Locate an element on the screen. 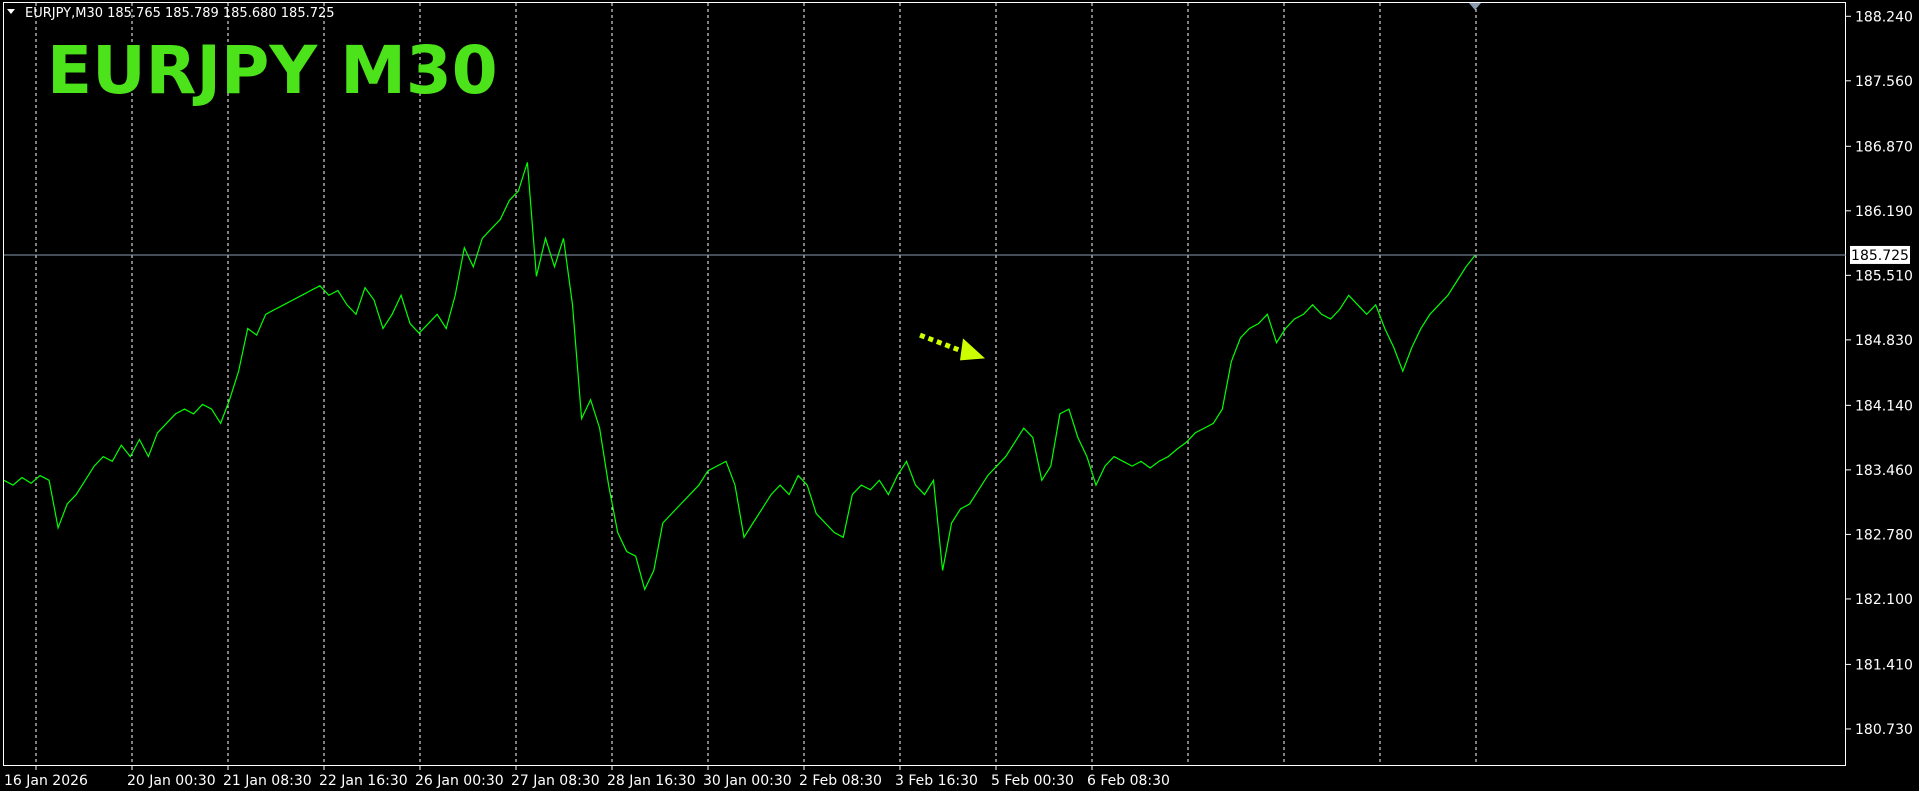  x-tick-label: 30 Jan 00:30 is located at coordinates (747, 781).